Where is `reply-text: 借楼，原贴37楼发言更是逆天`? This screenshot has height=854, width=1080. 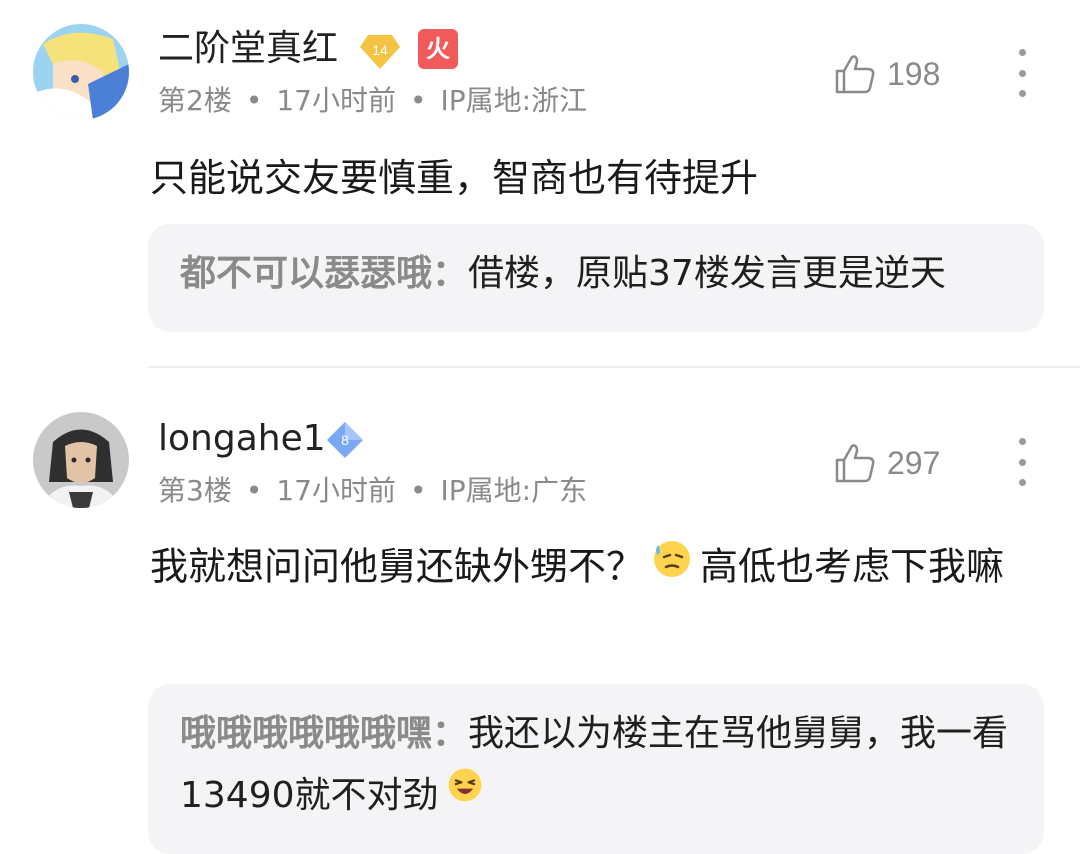 reply-text: 借楼，原贴37楼发言更是逆天 is located at coordinates (707, 273).